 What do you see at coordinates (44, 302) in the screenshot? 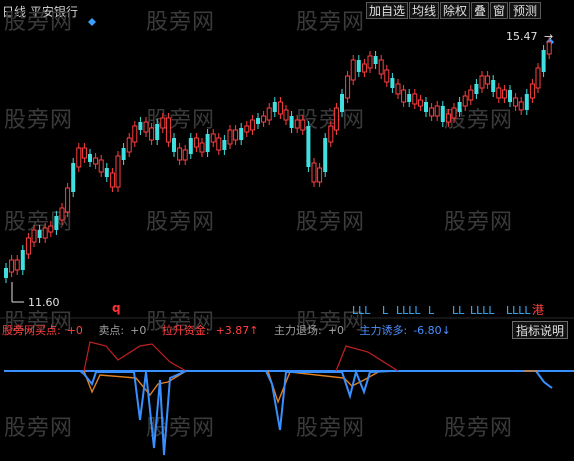
I see `low-price-label: 11.60` at bounding box center [44, 302].